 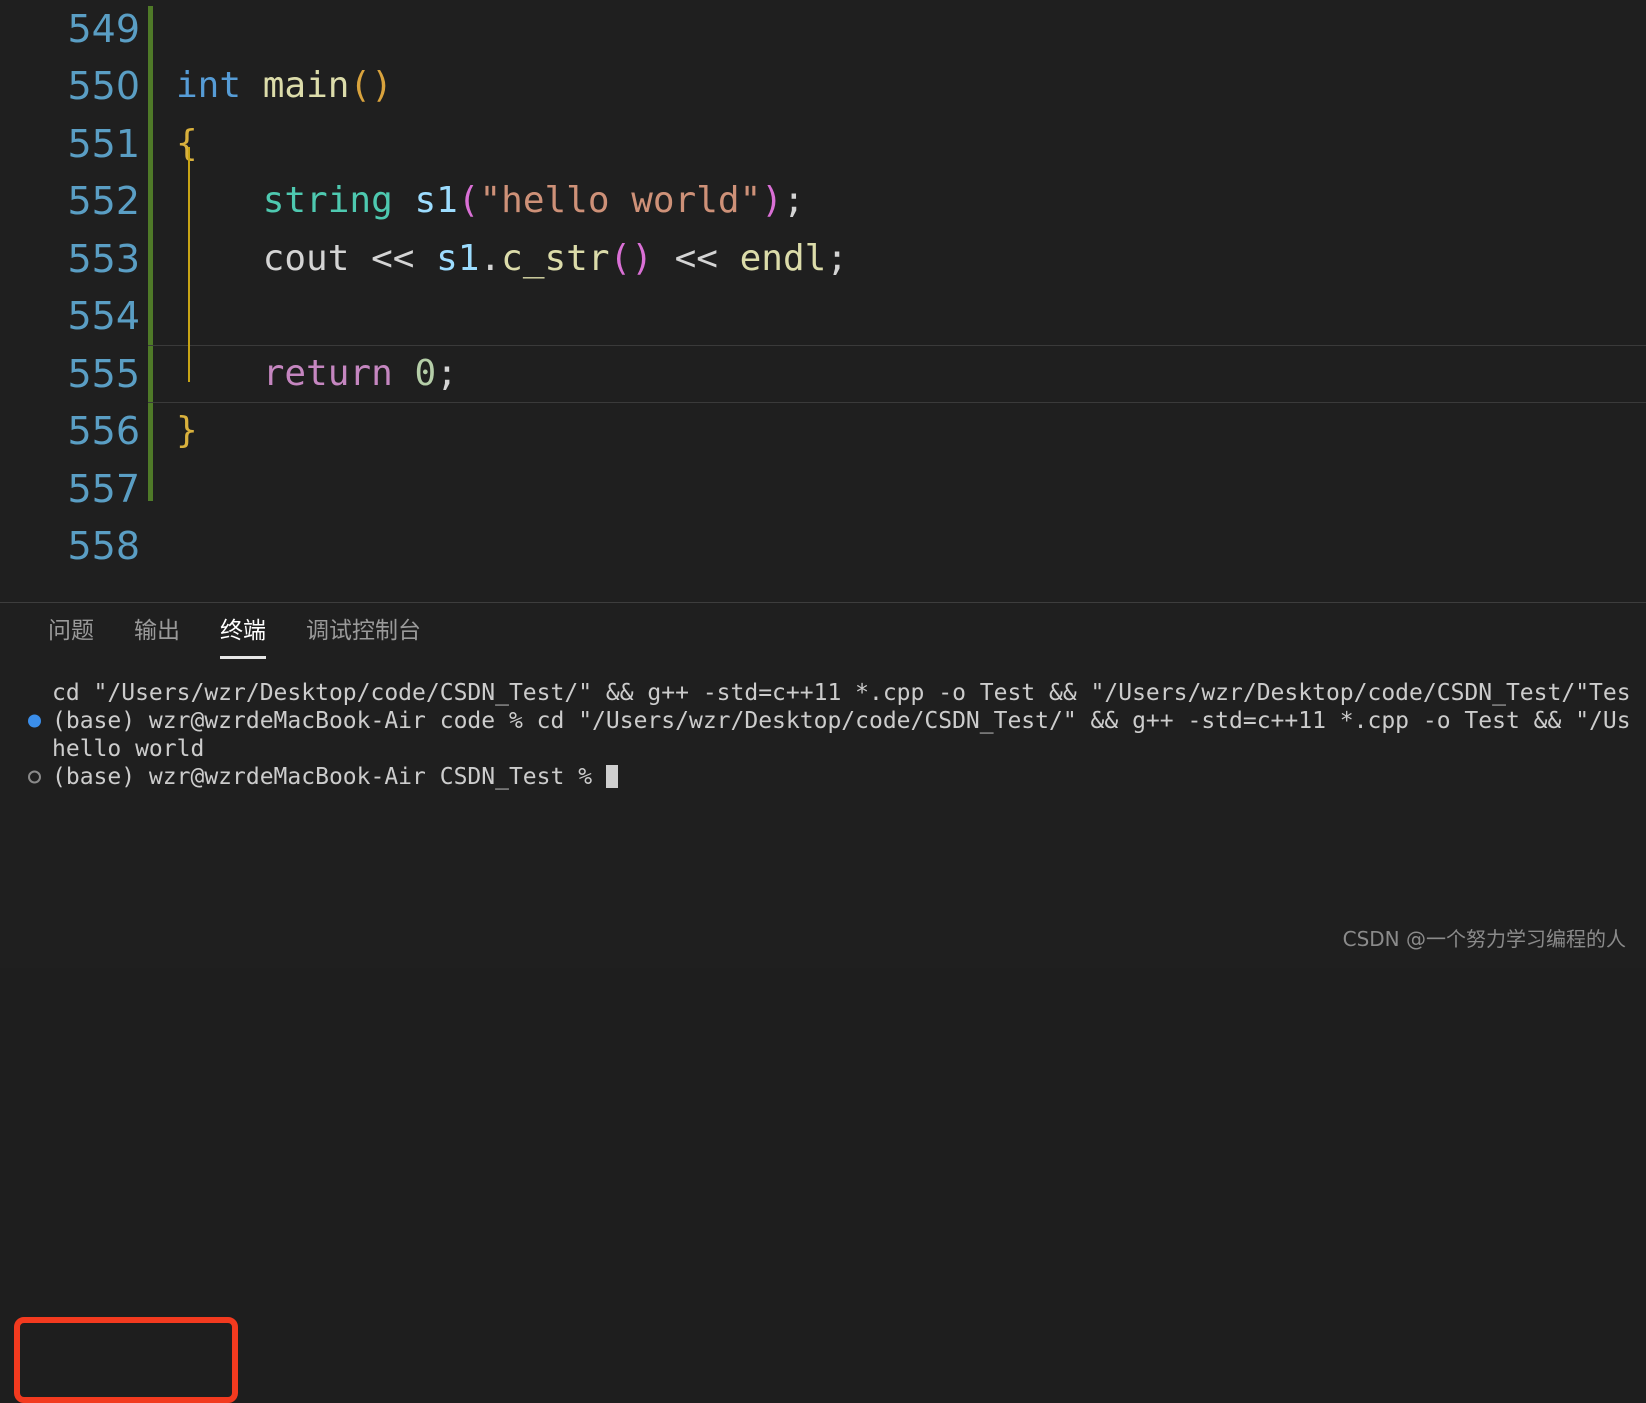 I want to click on code-line-row: 549, so click(x=823, y=29).